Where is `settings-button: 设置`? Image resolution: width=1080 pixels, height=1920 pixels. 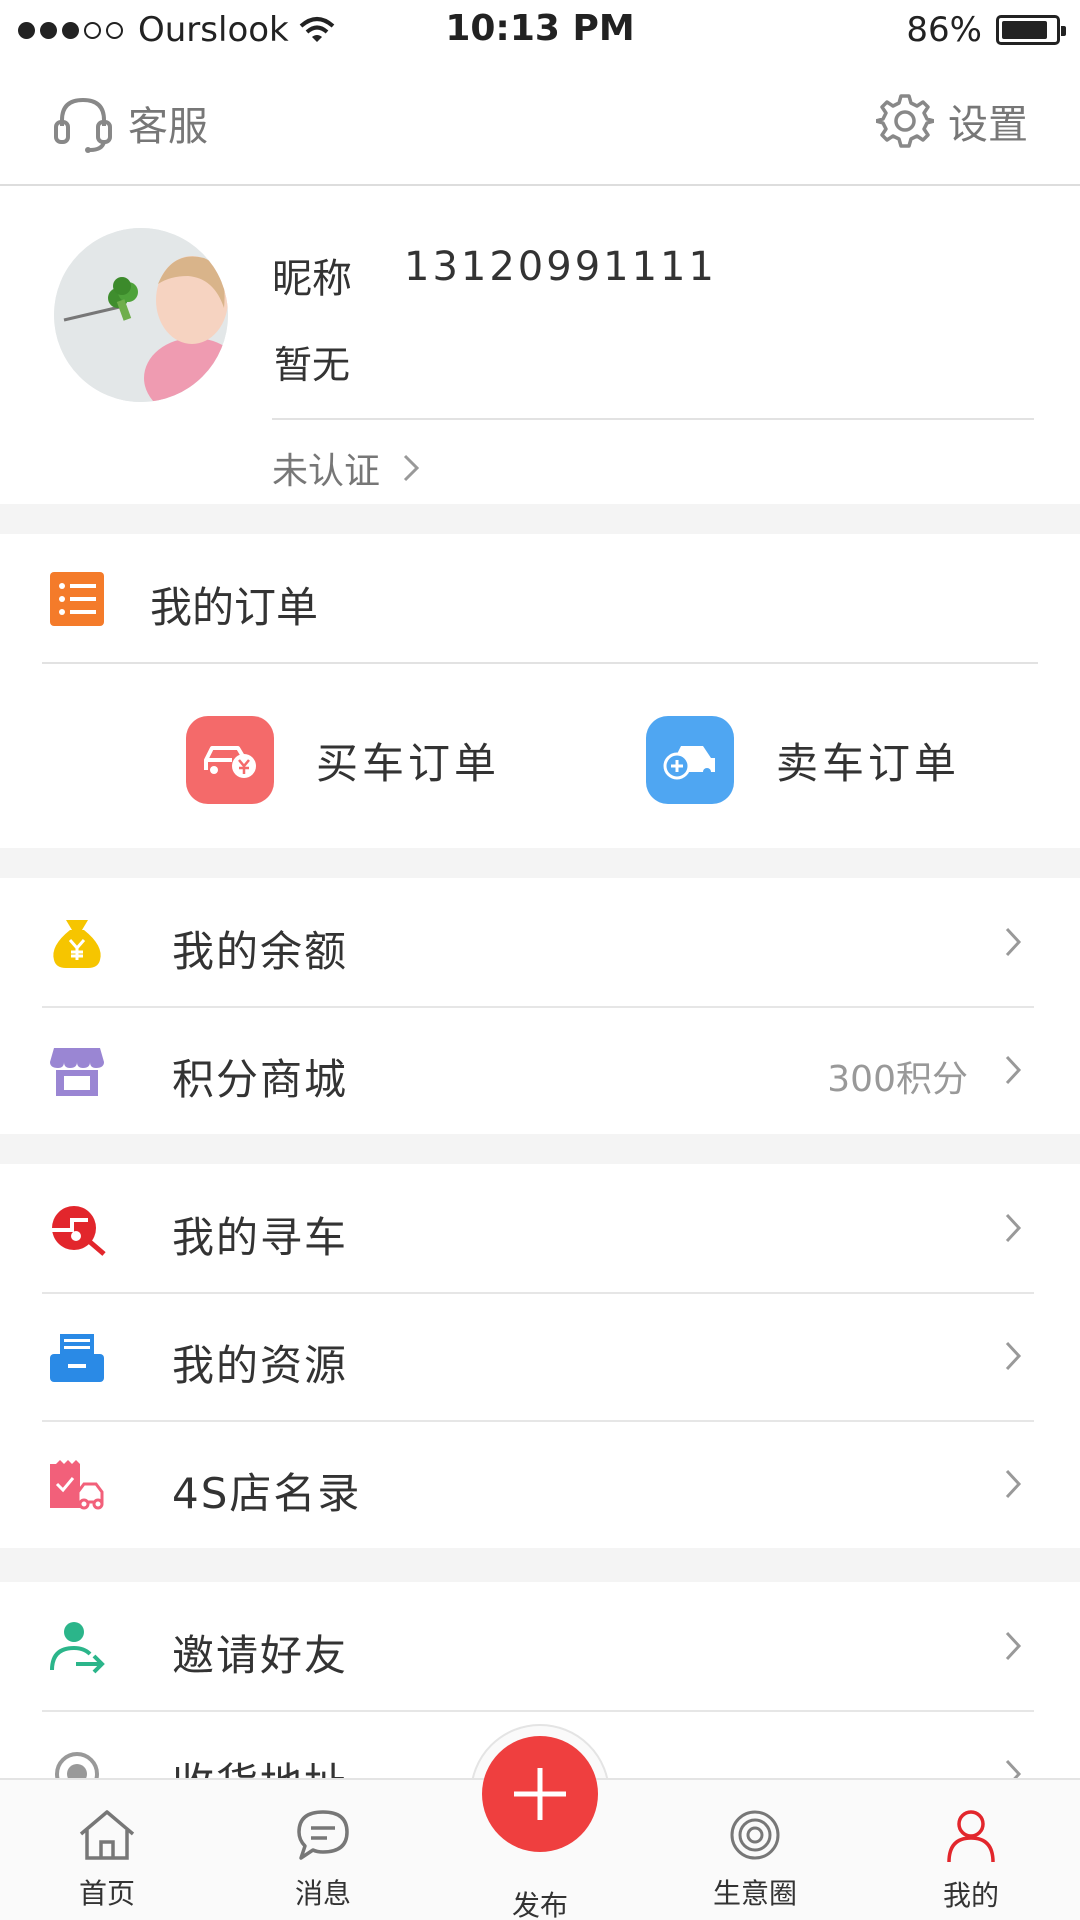 settings-button: 设置 is located at coordinates (952, 121).